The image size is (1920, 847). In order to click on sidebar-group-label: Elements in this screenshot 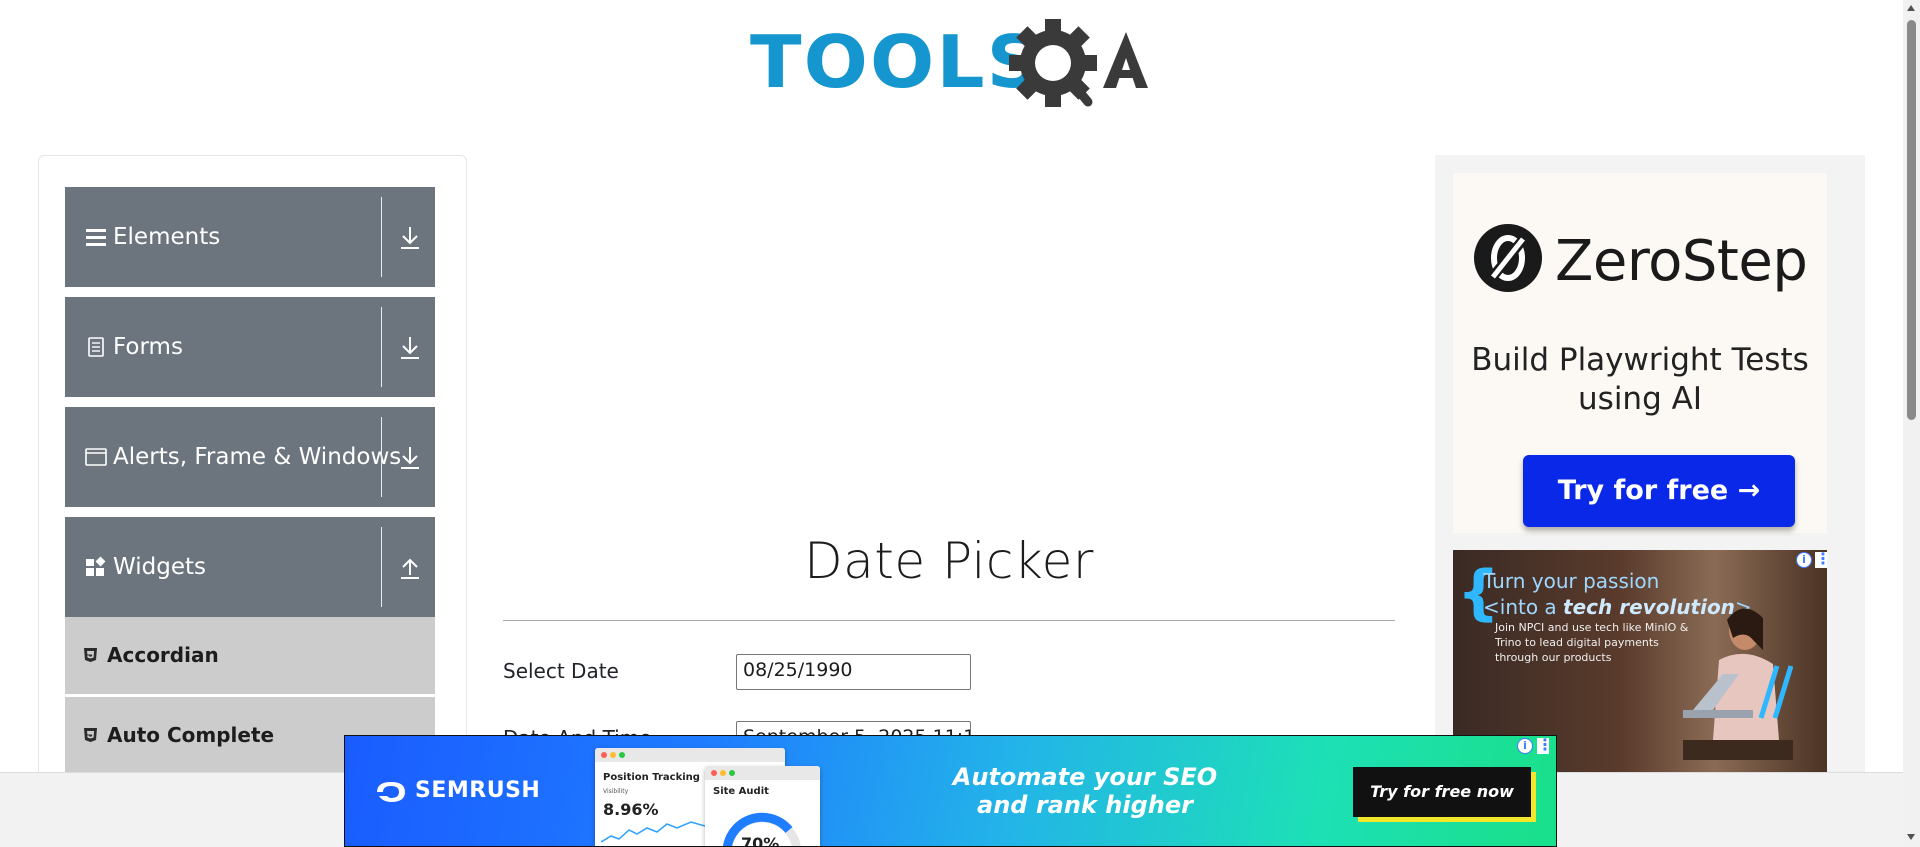, I will do `click(167, 237)`.